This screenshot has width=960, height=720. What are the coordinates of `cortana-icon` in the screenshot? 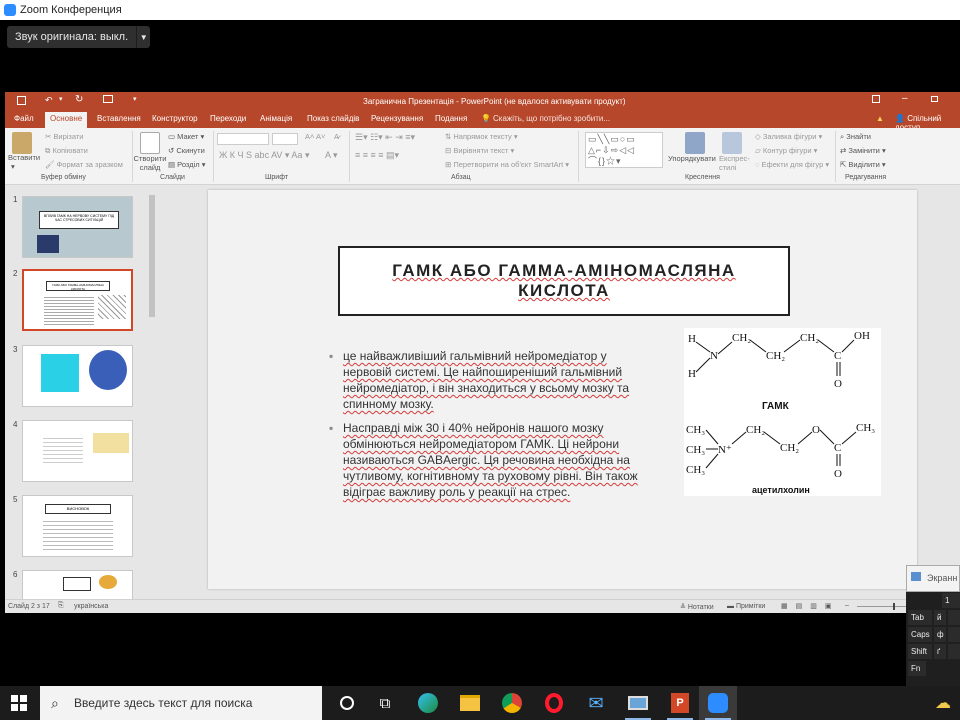 It's located at (347, 703).